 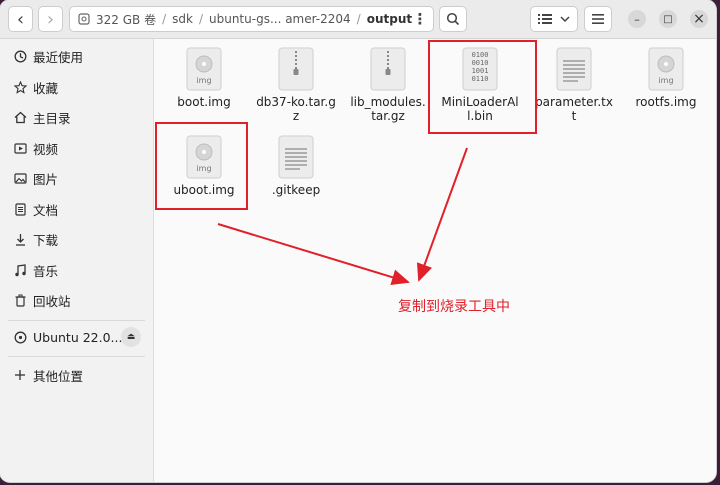 I want to click on sidebar-item-label: 图片, so click(x=46, y=179).